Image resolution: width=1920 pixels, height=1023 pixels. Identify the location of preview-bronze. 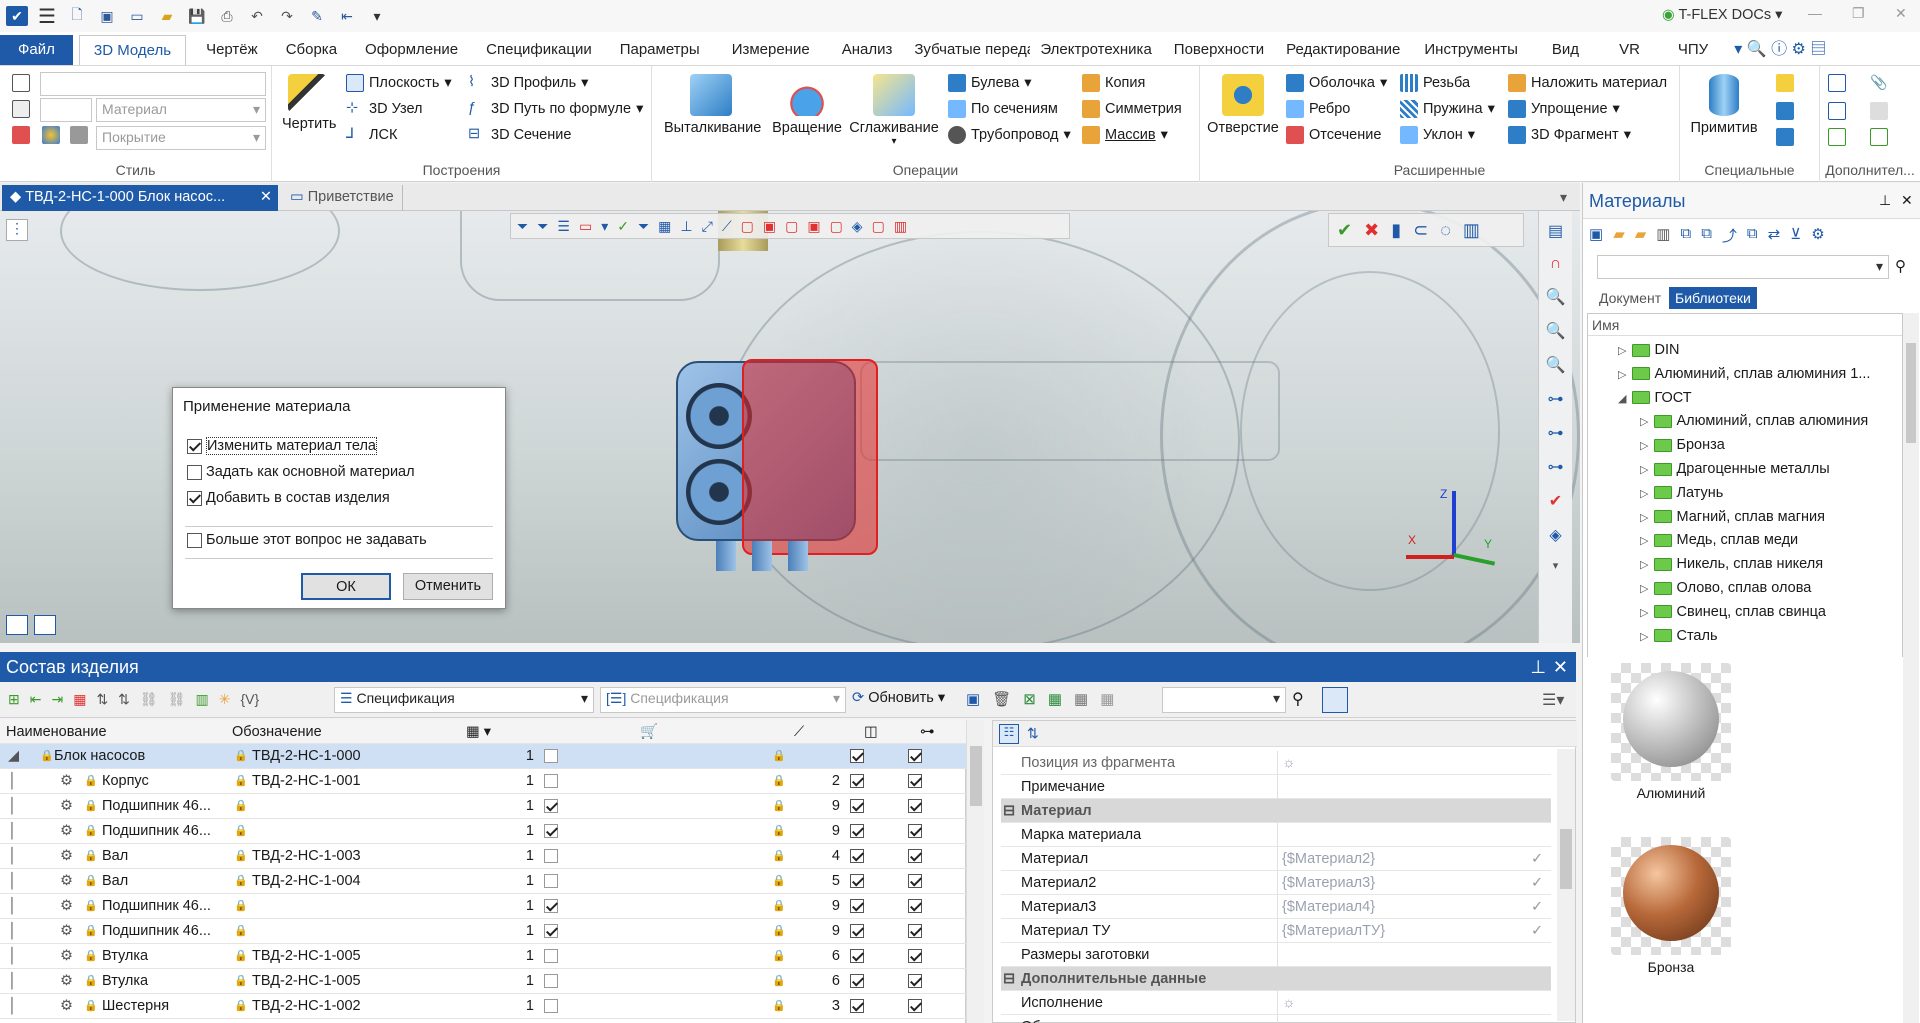
(1671, 896).